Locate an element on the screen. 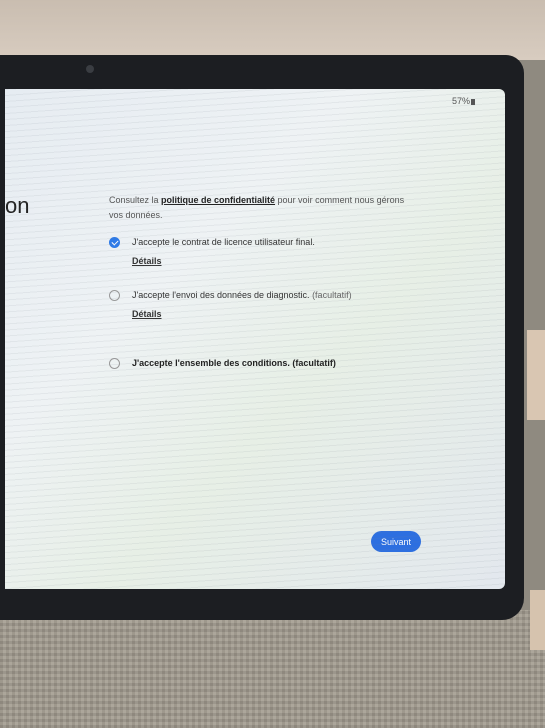 The height and width of the screenshot is (728, 545). diagnostics-optional: (facultatif) is located at coordinates (330, 295).